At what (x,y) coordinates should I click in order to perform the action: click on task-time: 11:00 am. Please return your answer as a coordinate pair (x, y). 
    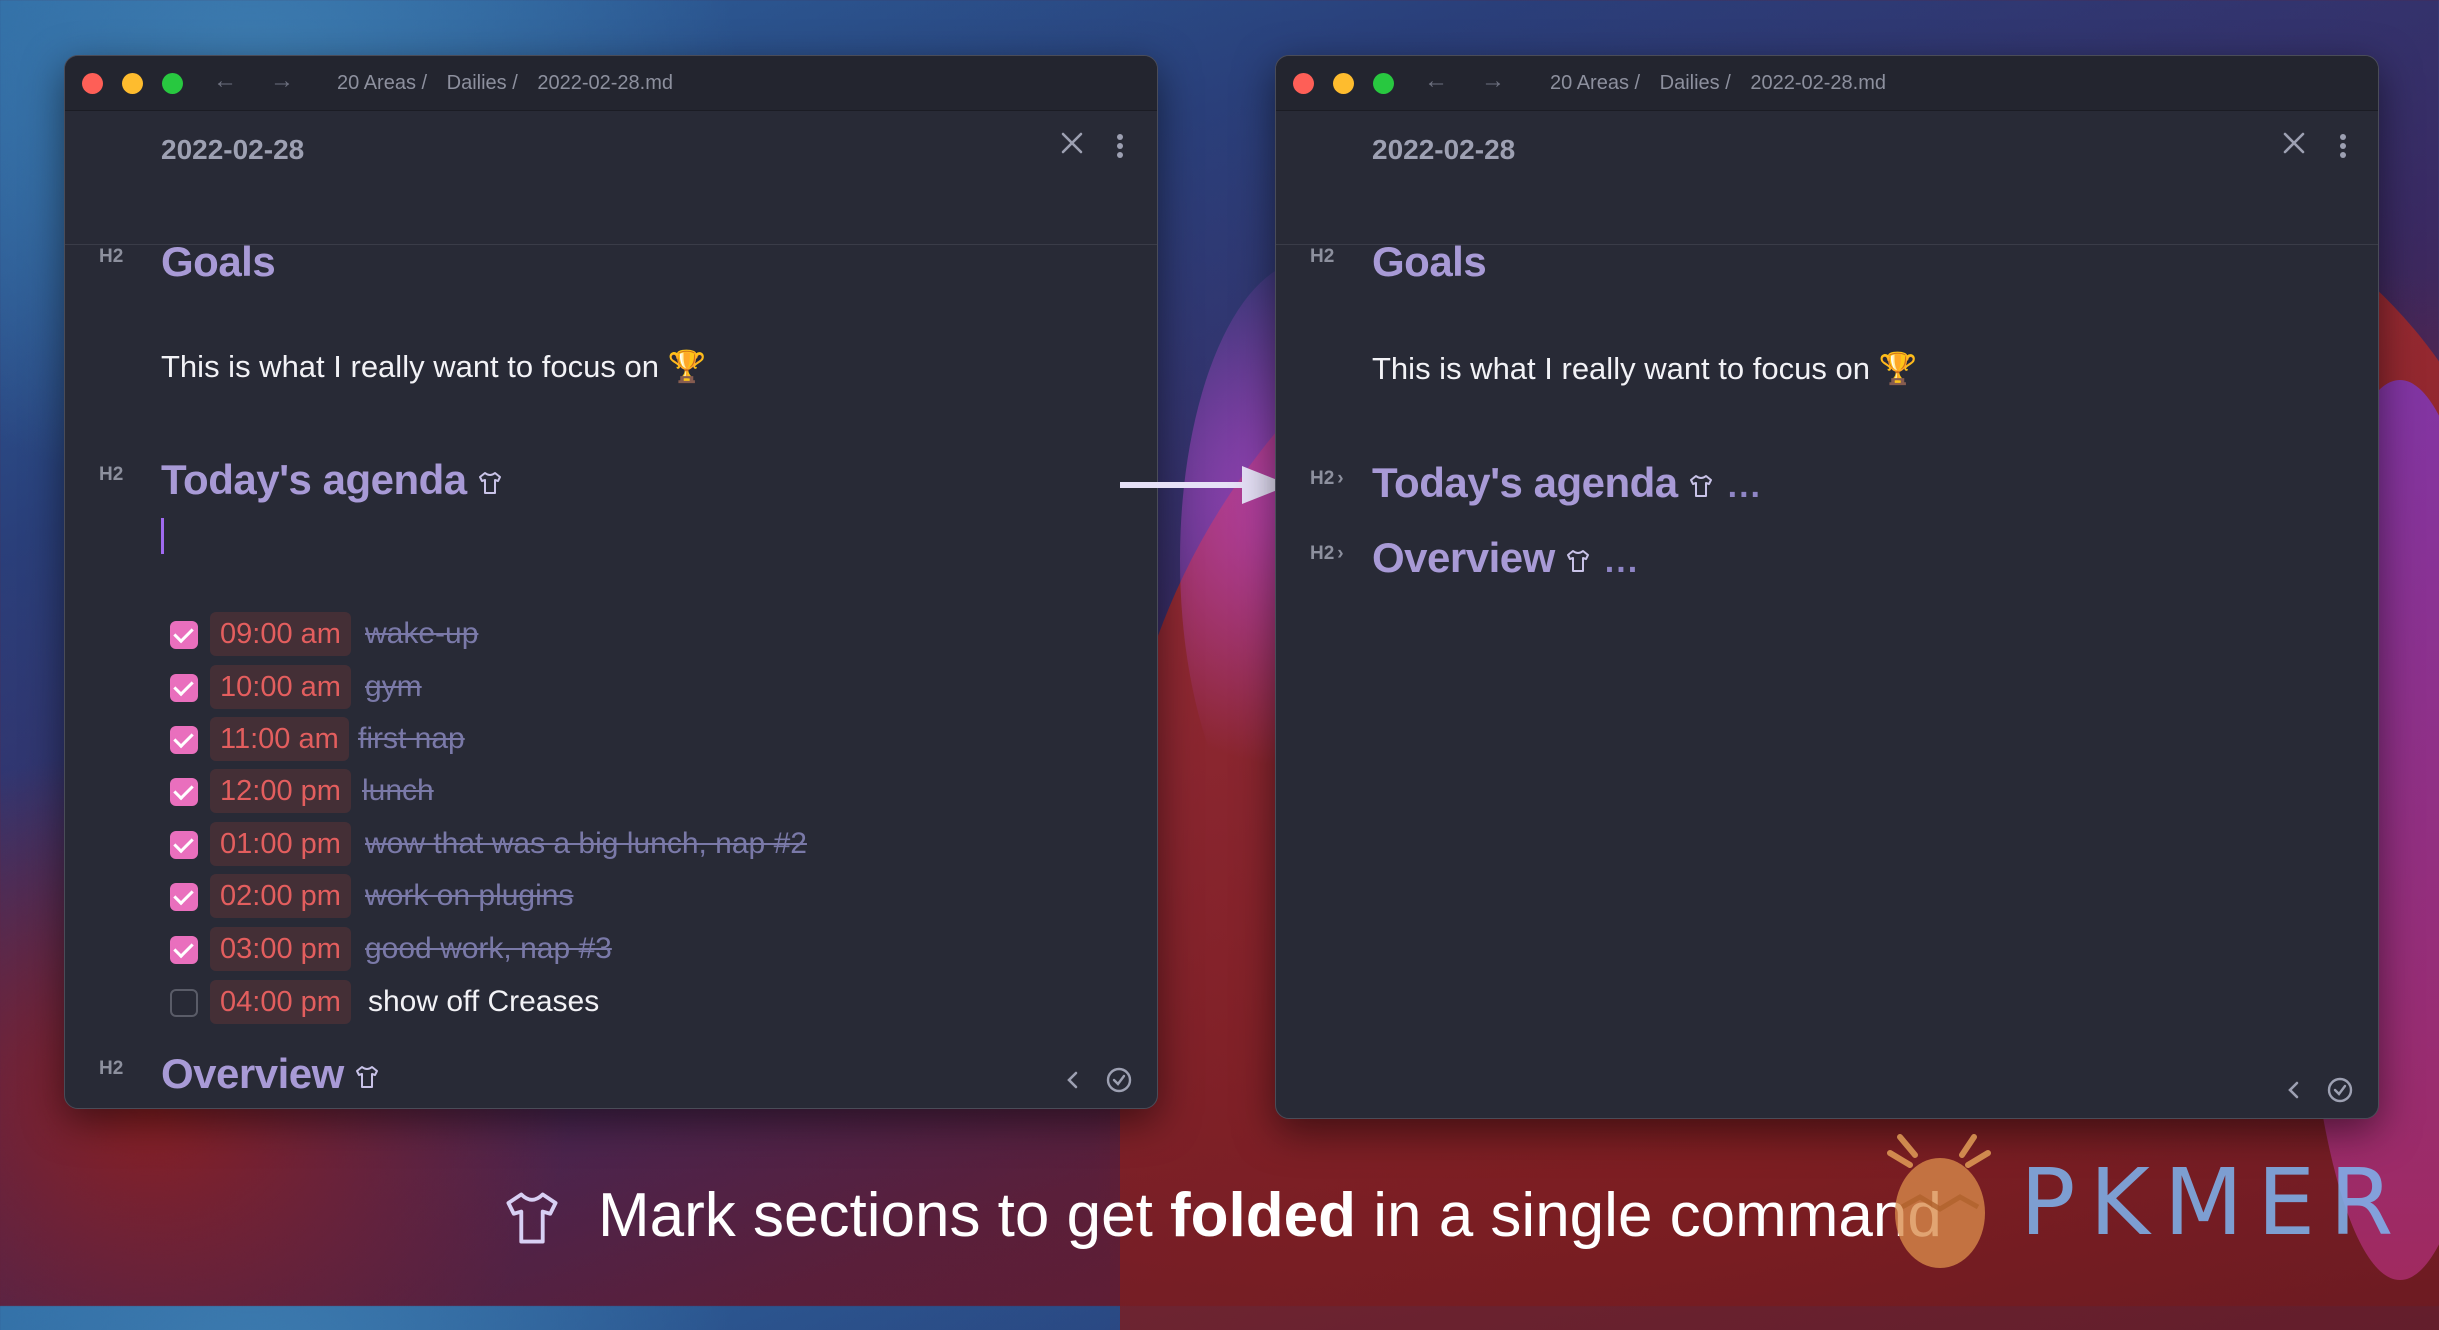
    Looking at the image, I should click on (279, 739).